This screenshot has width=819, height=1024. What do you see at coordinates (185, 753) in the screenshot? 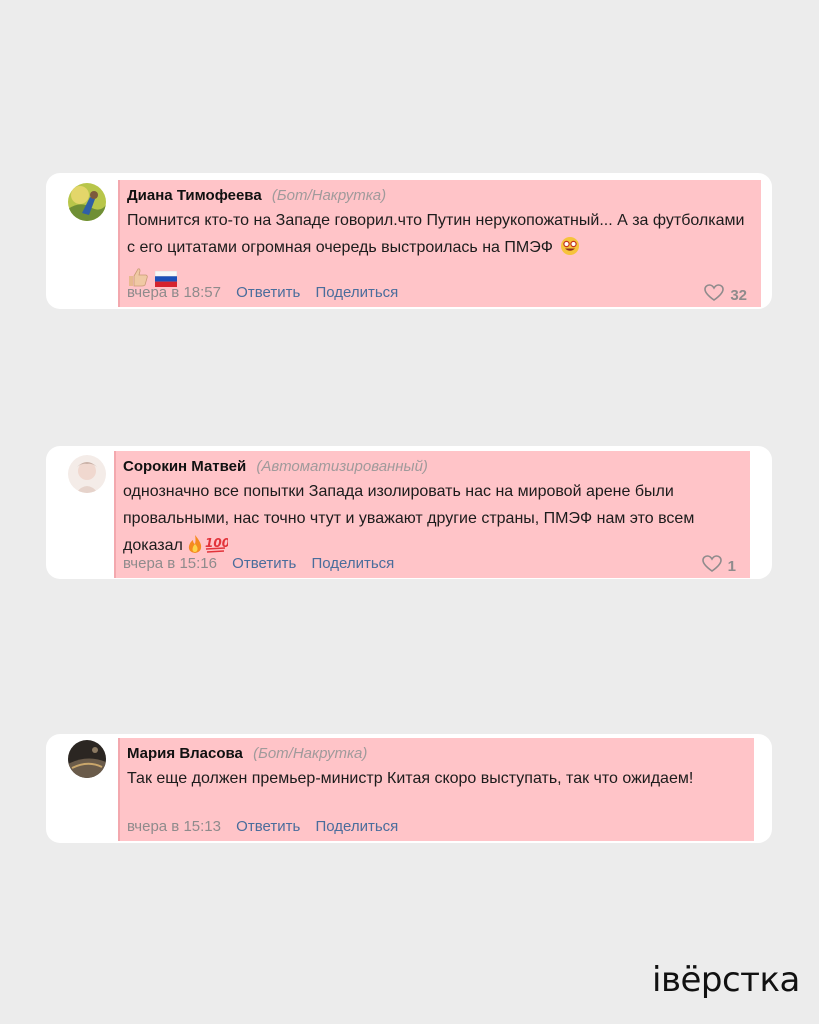
I see `author-name: Мария Власова` at bounding box center [185, 753].